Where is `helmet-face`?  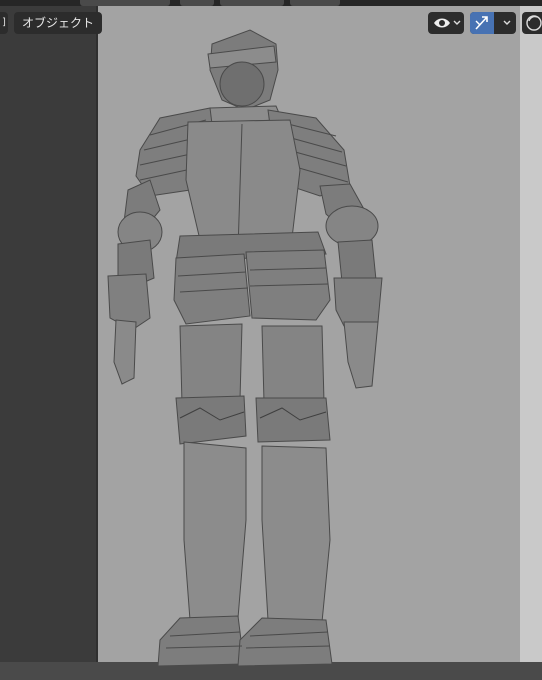
helmet-face is located at coordinates (242, 84).